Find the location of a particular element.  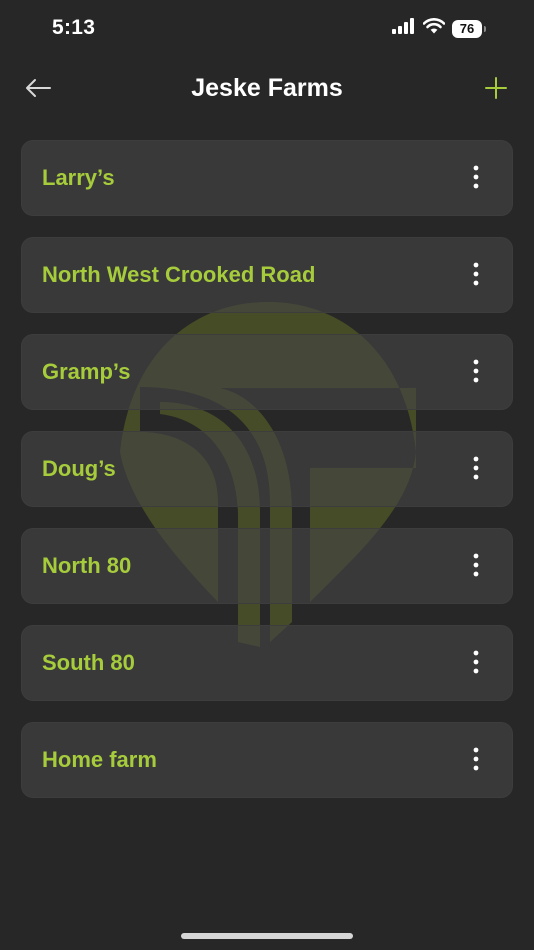

wifi-icon is located at coordinates (434, 28).